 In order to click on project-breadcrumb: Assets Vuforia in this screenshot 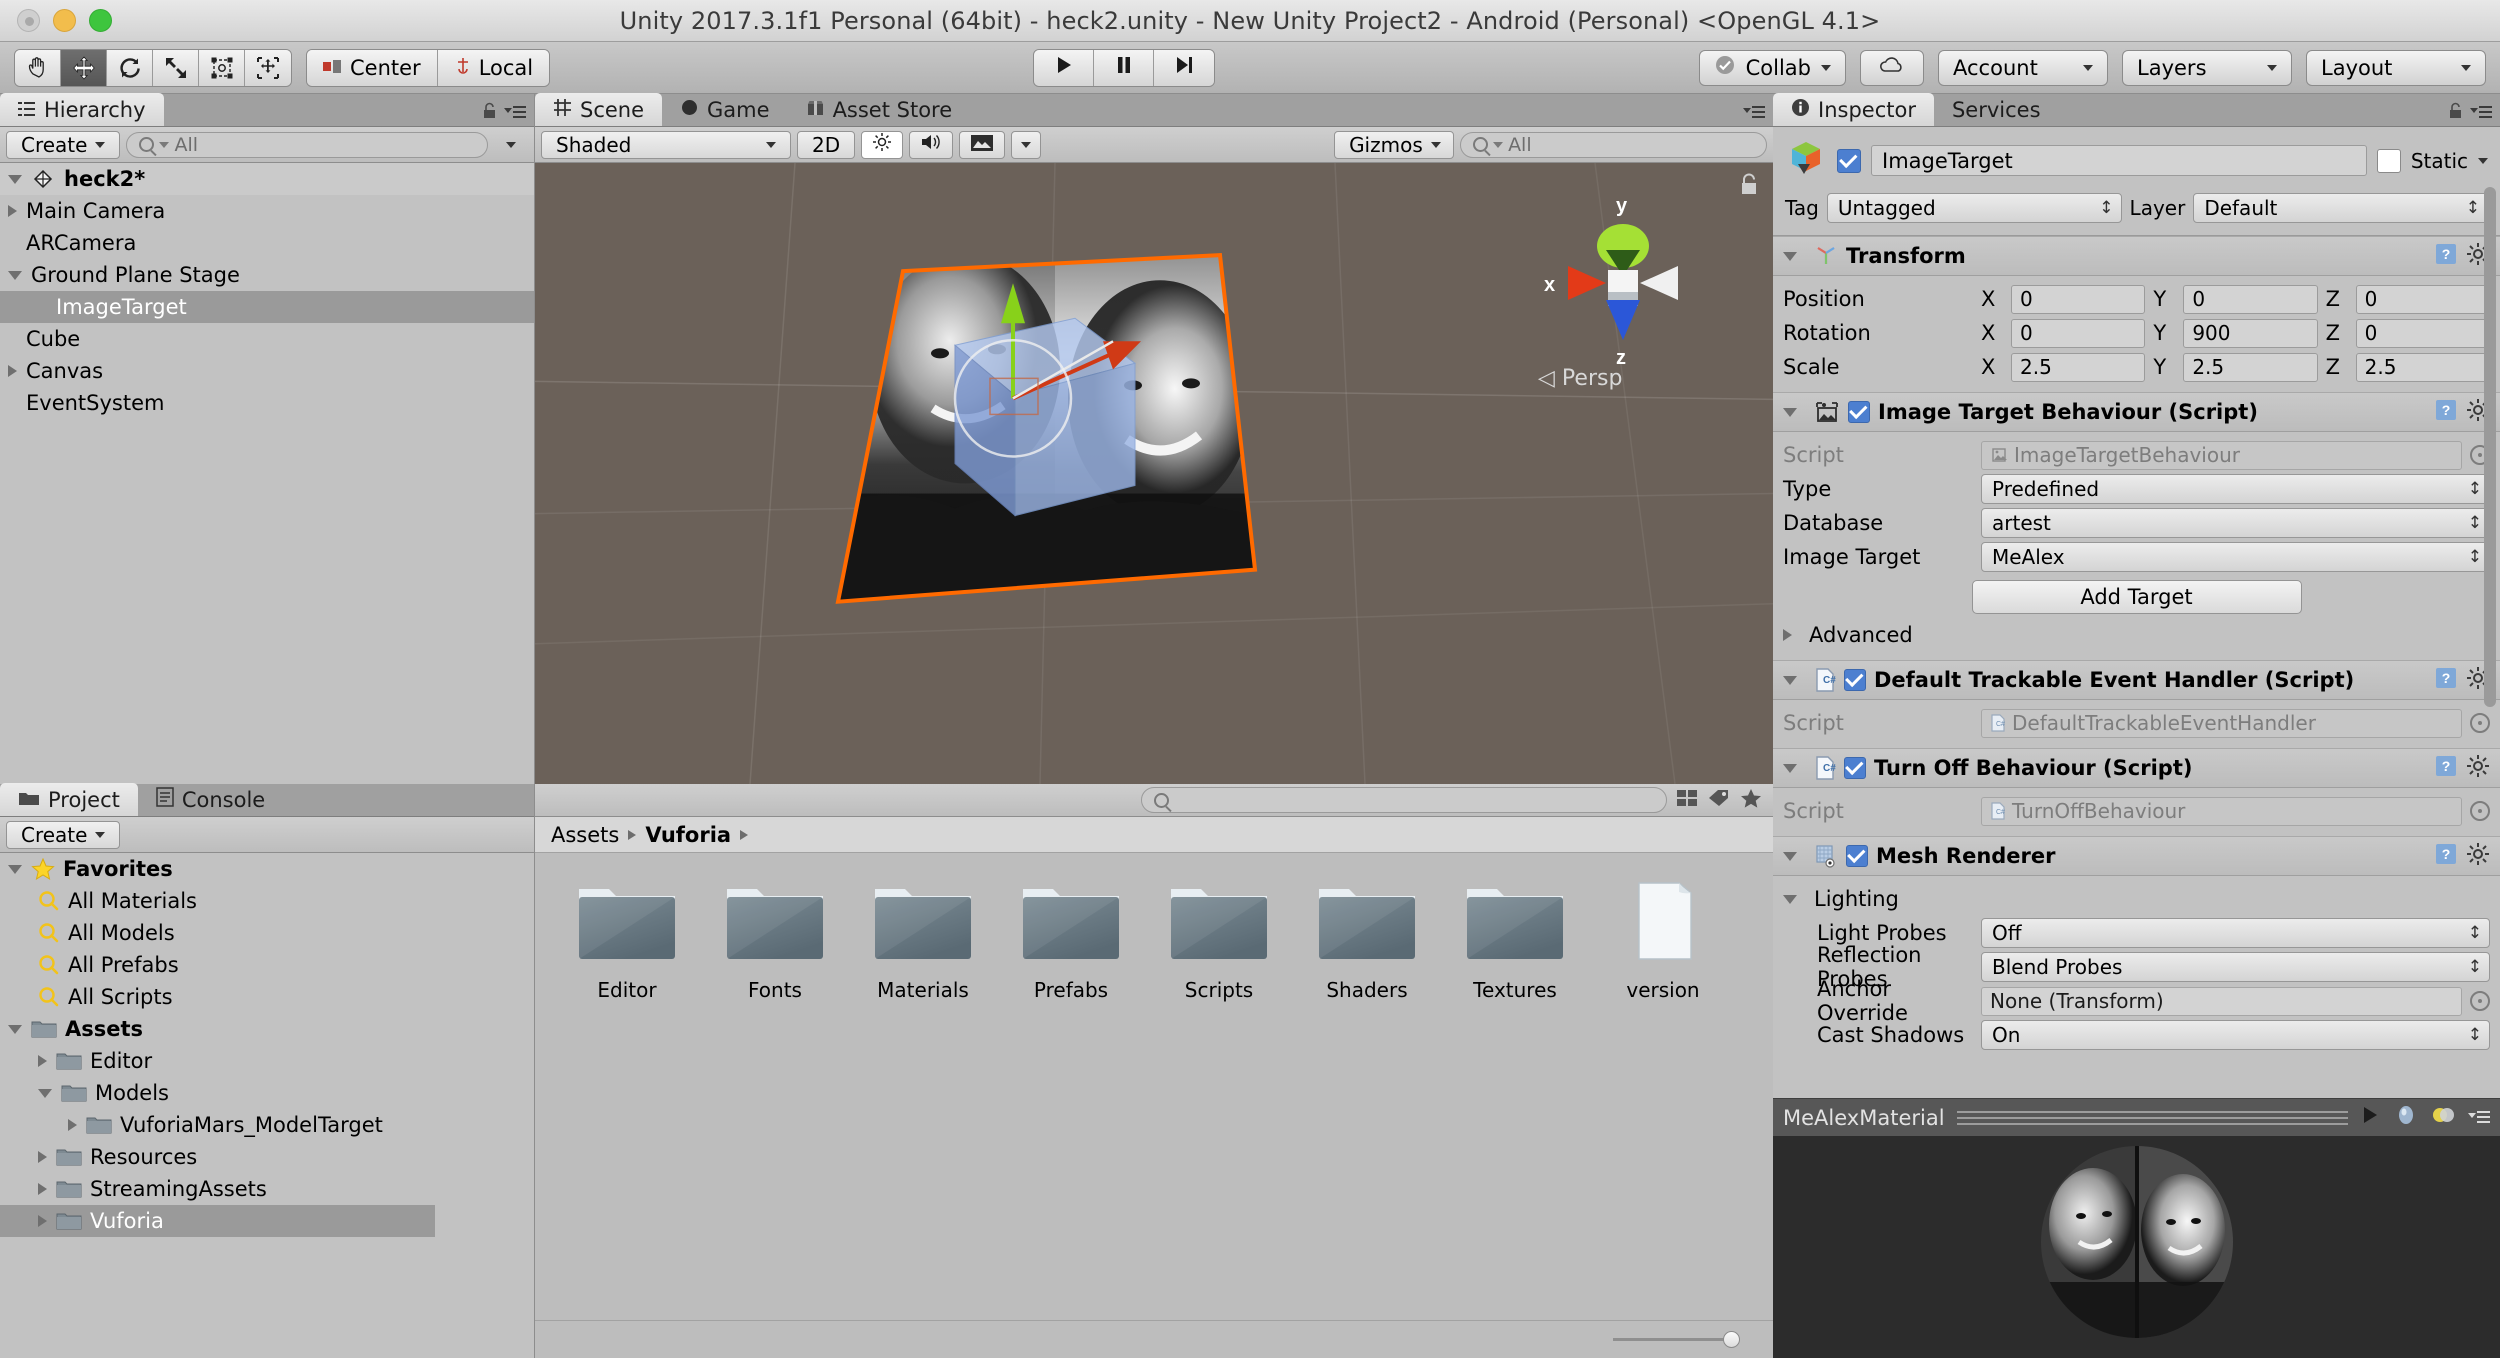, I will do `click(1154, 835)`.